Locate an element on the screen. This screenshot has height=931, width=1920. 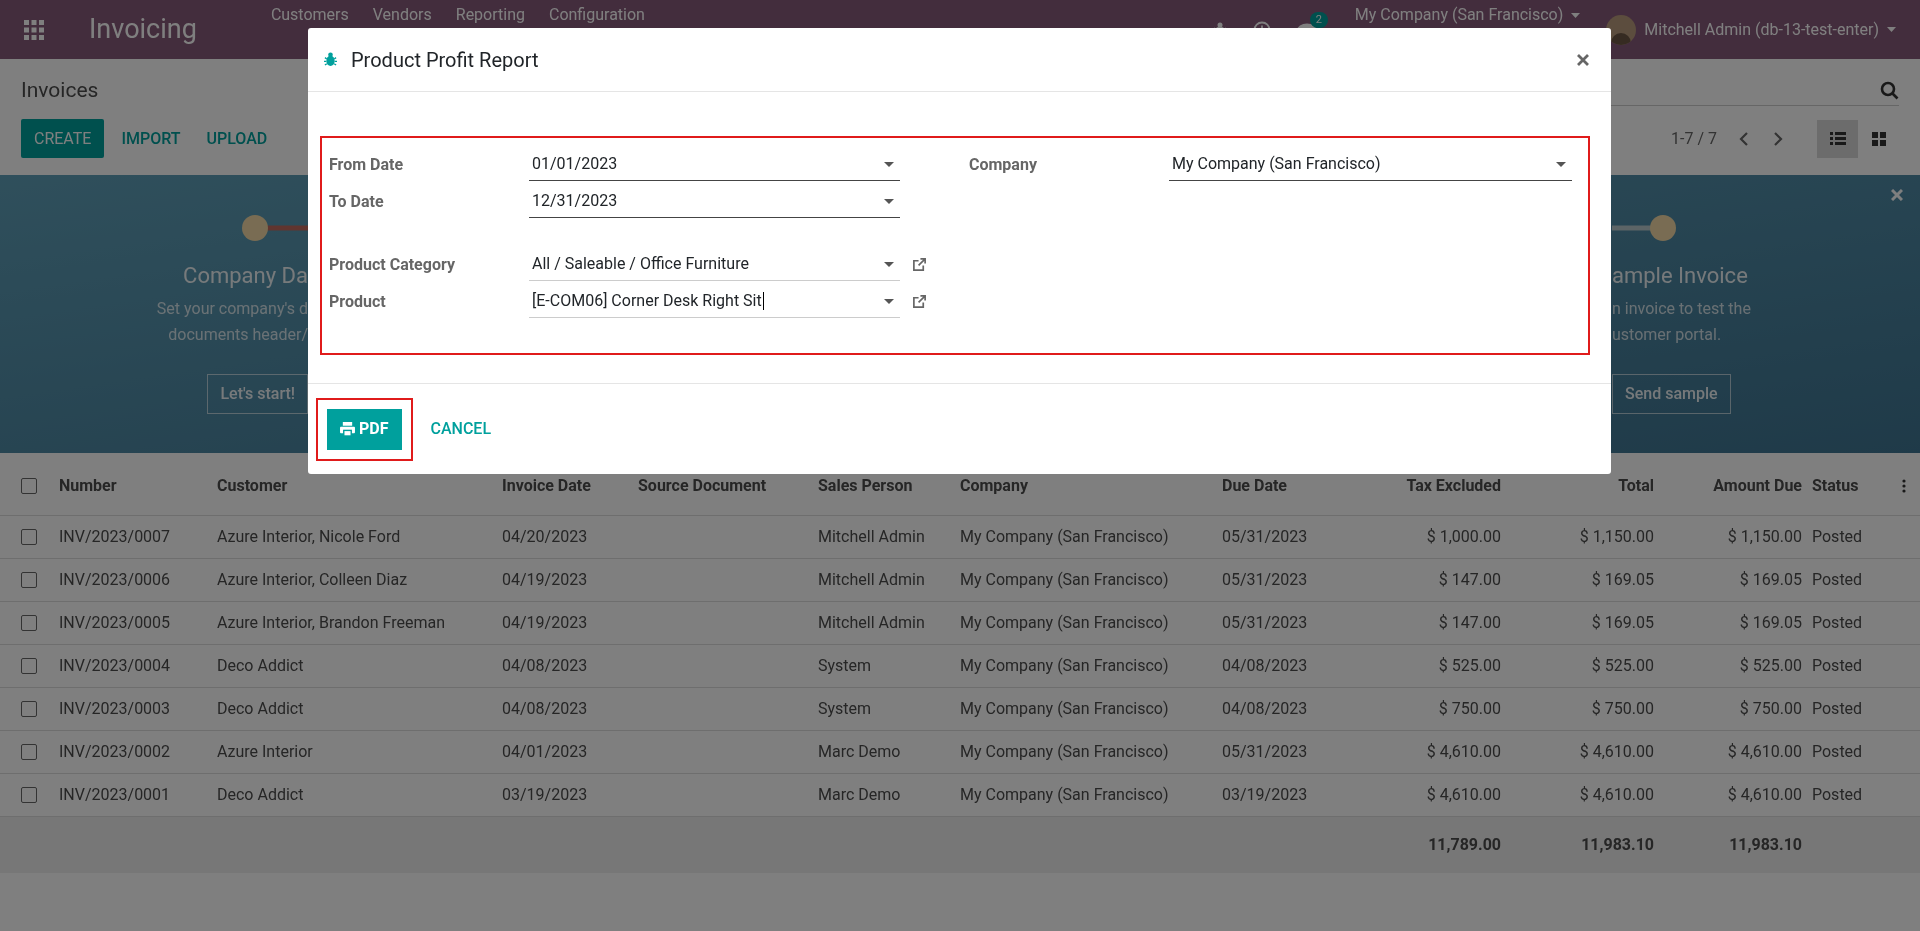
company-switcher: My Company (San Francisco) is located at coordinates (1459, 15).